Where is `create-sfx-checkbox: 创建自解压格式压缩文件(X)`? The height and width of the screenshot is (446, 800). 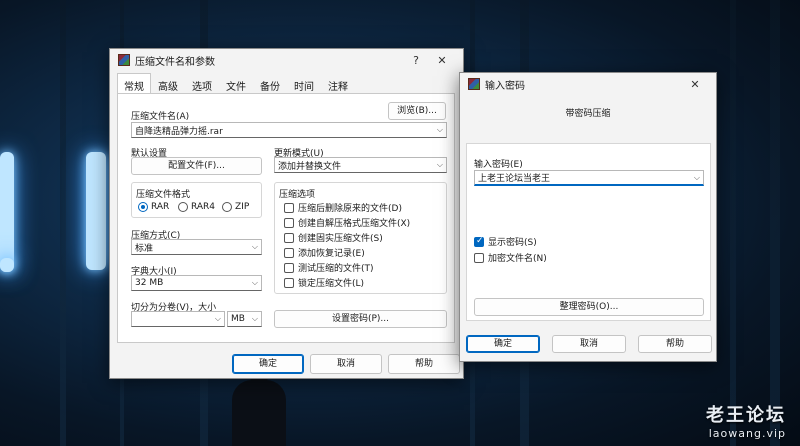
create-sfx-checkbox: 创建自解压格式压缩文件(X) is located at coordinates (347, 222).